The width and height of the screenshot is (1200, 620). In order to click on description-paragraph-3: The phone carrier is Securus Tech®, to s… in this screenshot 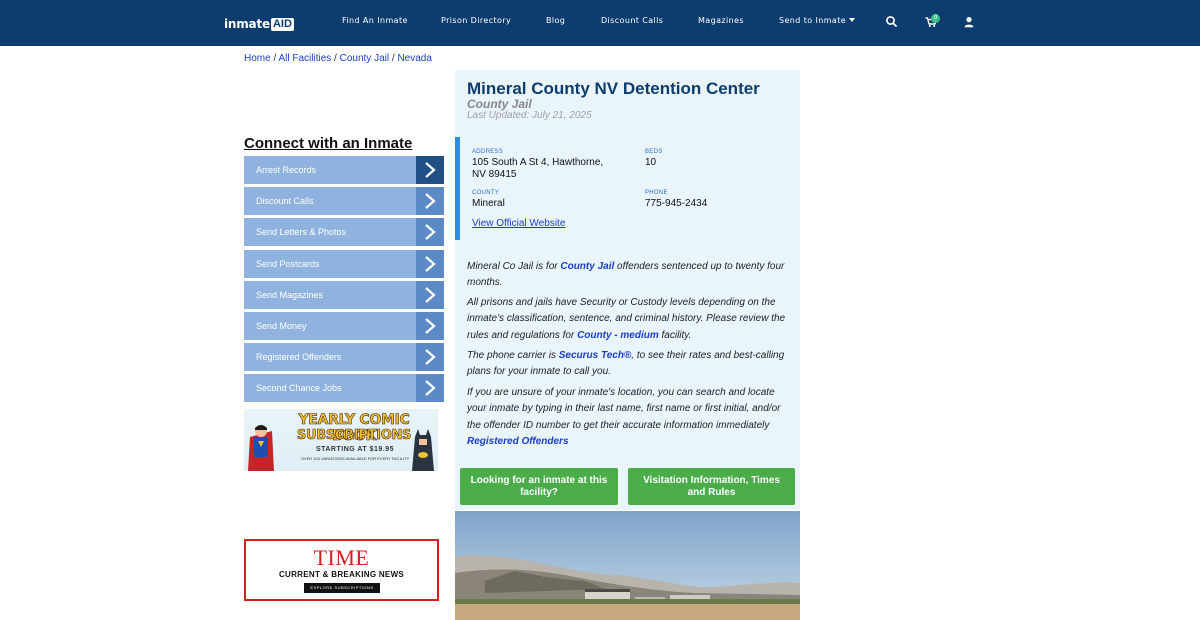, I will do `click(628, 364)`.